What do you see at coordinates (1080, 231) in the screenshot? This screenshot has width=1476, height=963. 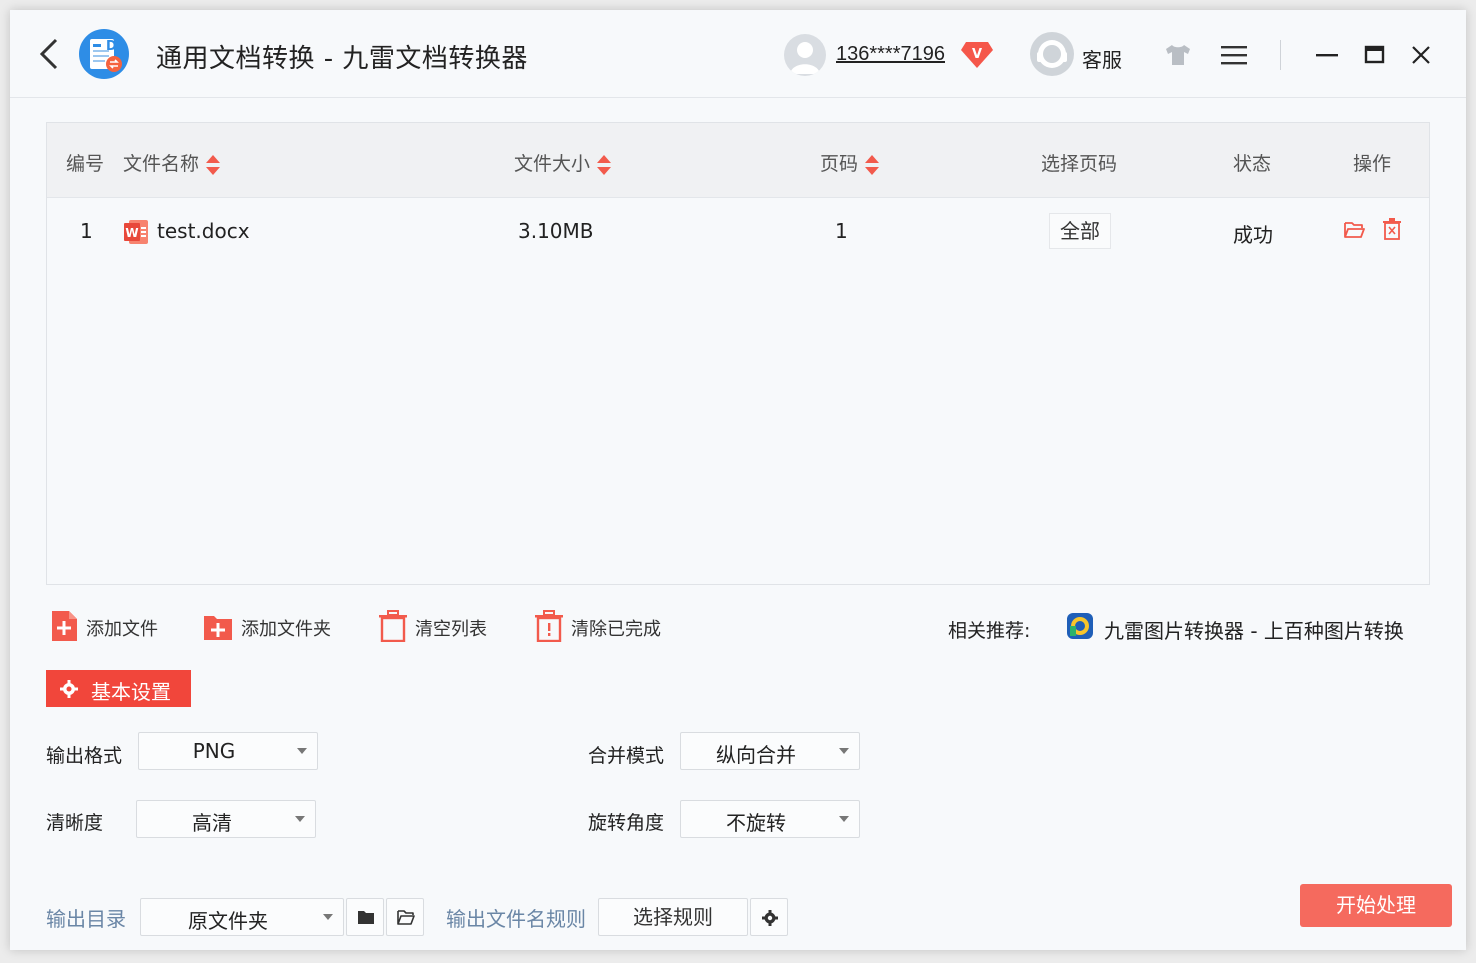 I see `row-page-select: 全部` at bounding box center [1080, 231].